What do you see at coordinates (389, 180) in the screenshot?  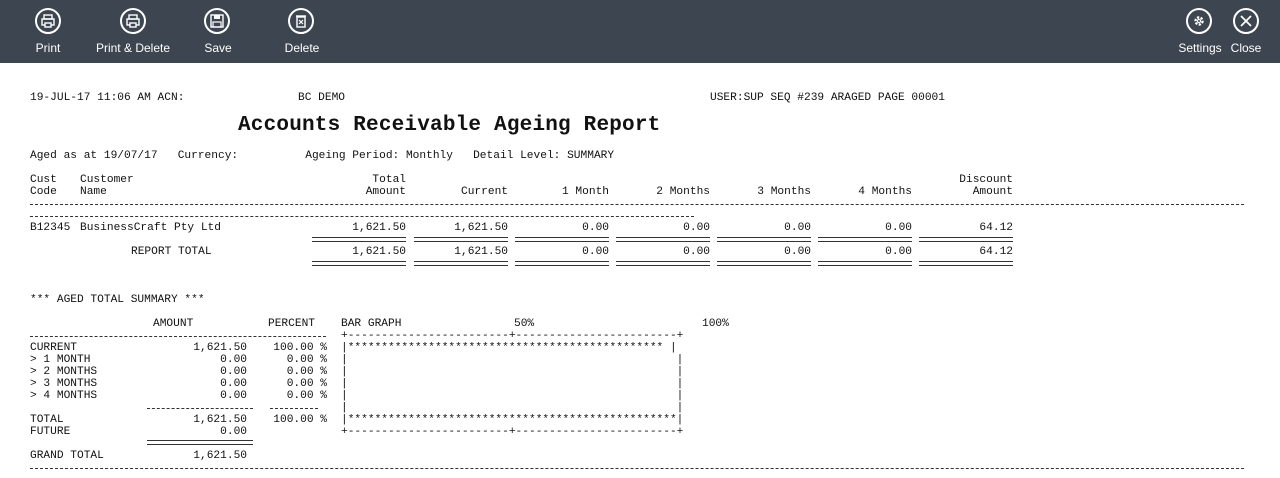 I see `col-total-1: Total` at bounding box center [389, 180].